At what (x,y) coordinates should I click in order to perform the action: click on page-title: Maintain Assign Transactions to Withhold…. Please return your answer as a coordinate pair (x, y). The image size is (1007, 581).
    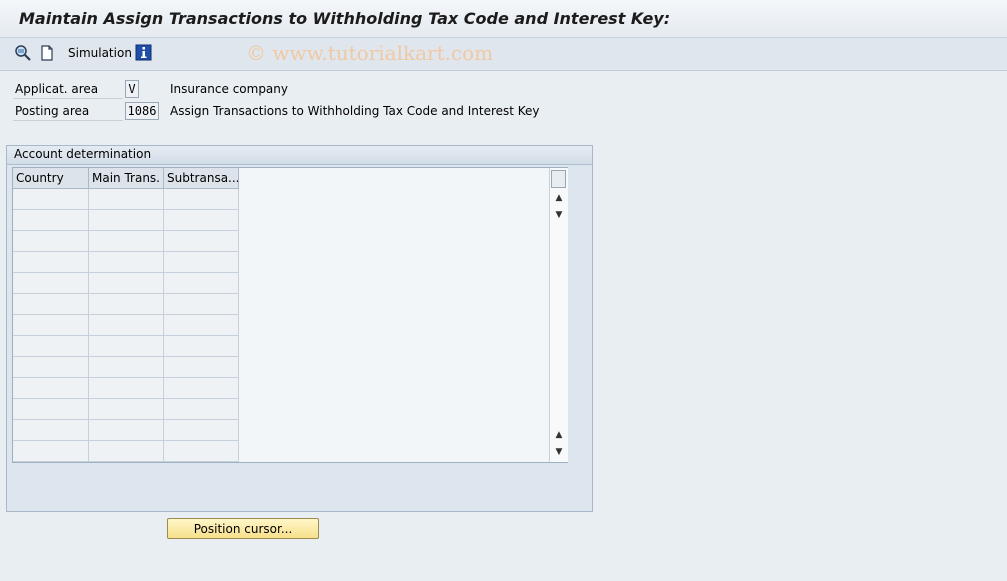
    Looking at the image, I should click on (345, 18).